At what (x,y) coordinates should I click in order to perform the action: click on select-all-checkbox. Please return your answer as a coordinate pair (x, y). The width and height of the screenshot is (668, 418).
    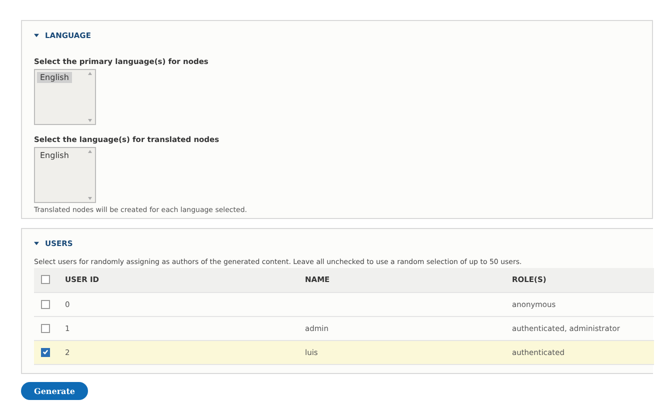
    Looking at the image, I should click on (45, 279).